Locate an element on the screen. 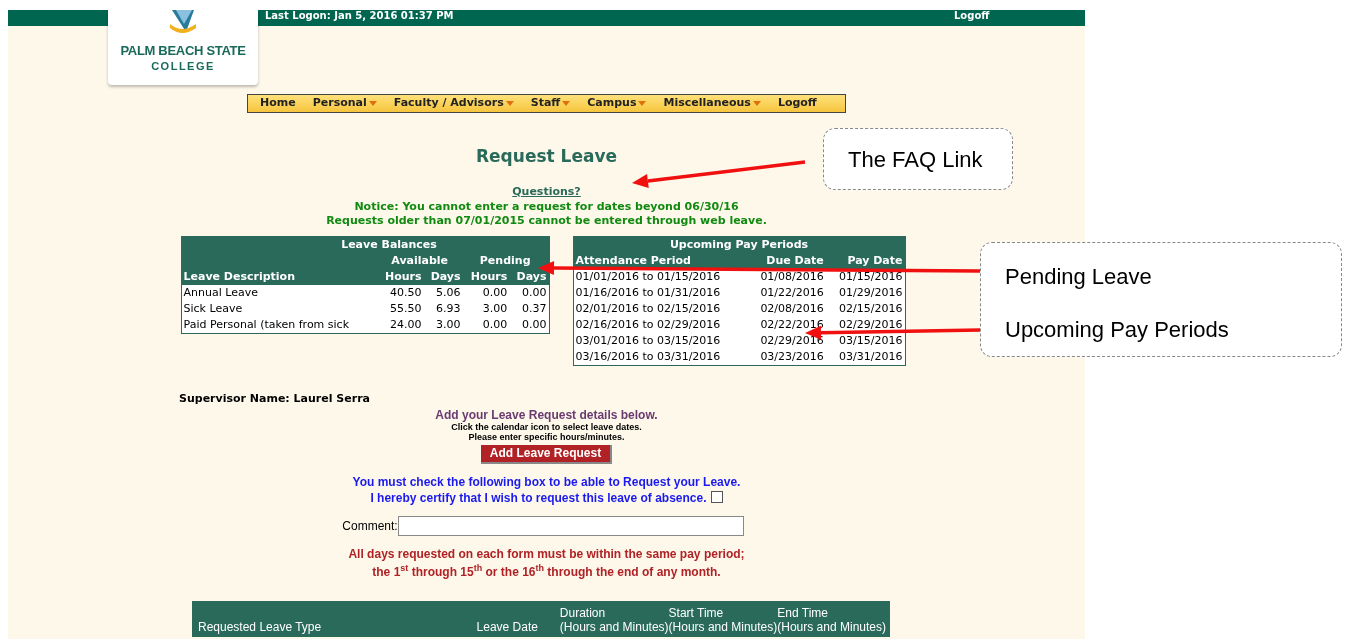 This screenshot has width=1348, height=639. logo-text: PALM BEACH STATE is located at coordinates (183, 51).